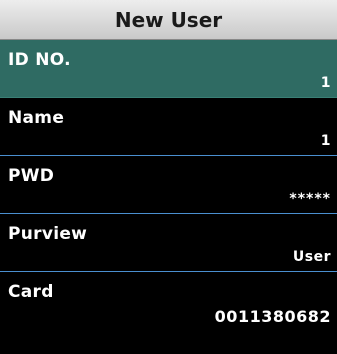 This screenshot has height=354, width=337. Describe the element at coordinates (39, 60) in the screenshot. I see `field-label: ID NO.` at that location.